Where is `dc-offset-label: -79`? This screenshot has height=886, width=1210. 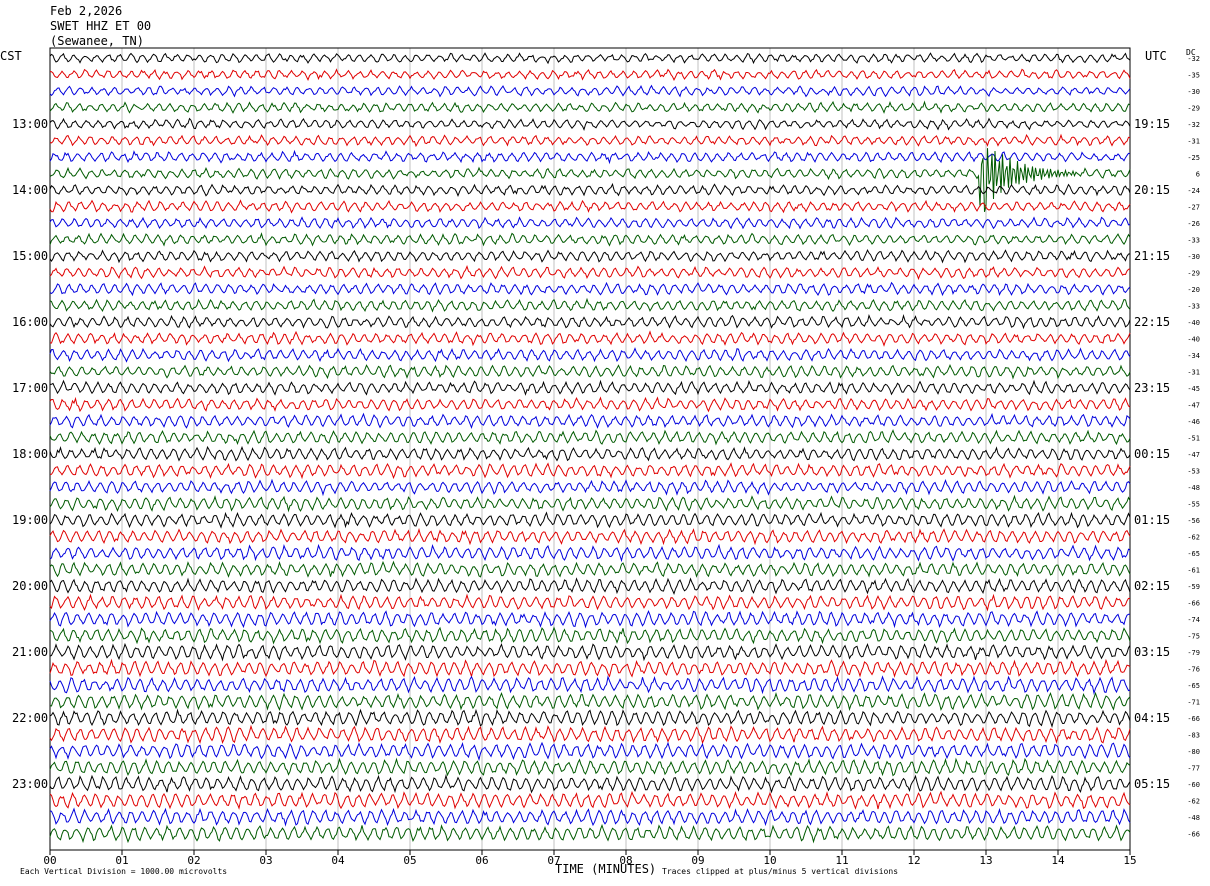
dc-offset-label: -79 is located at coordinates (1193, 653).